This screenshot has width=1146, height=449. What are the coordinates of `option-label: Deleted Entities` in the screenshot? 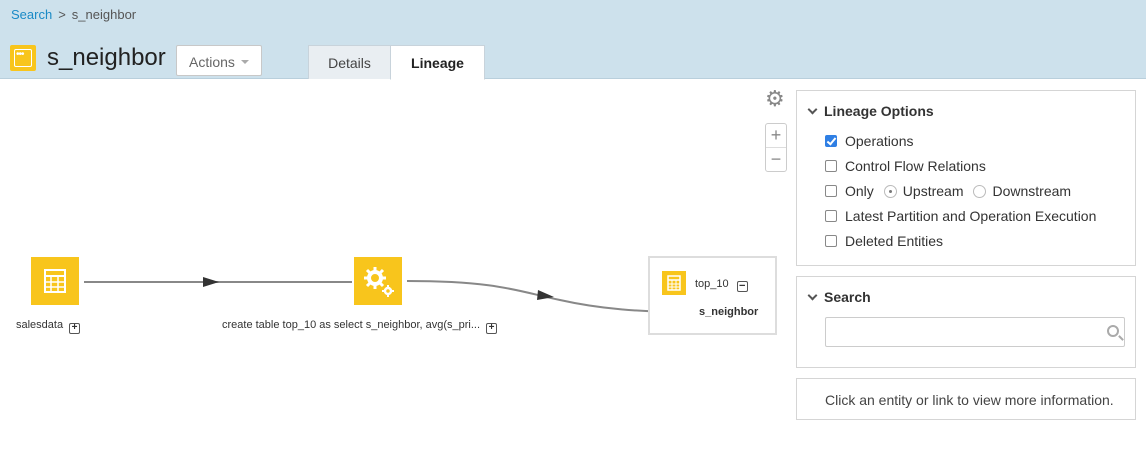 It's located at (894, 241).